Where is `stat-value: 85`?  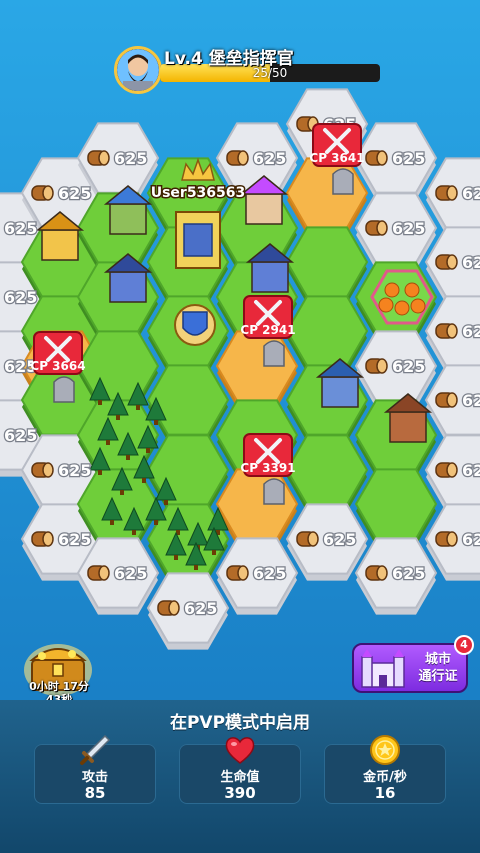
stat-value: 85 is located at coordinates (95, 793).